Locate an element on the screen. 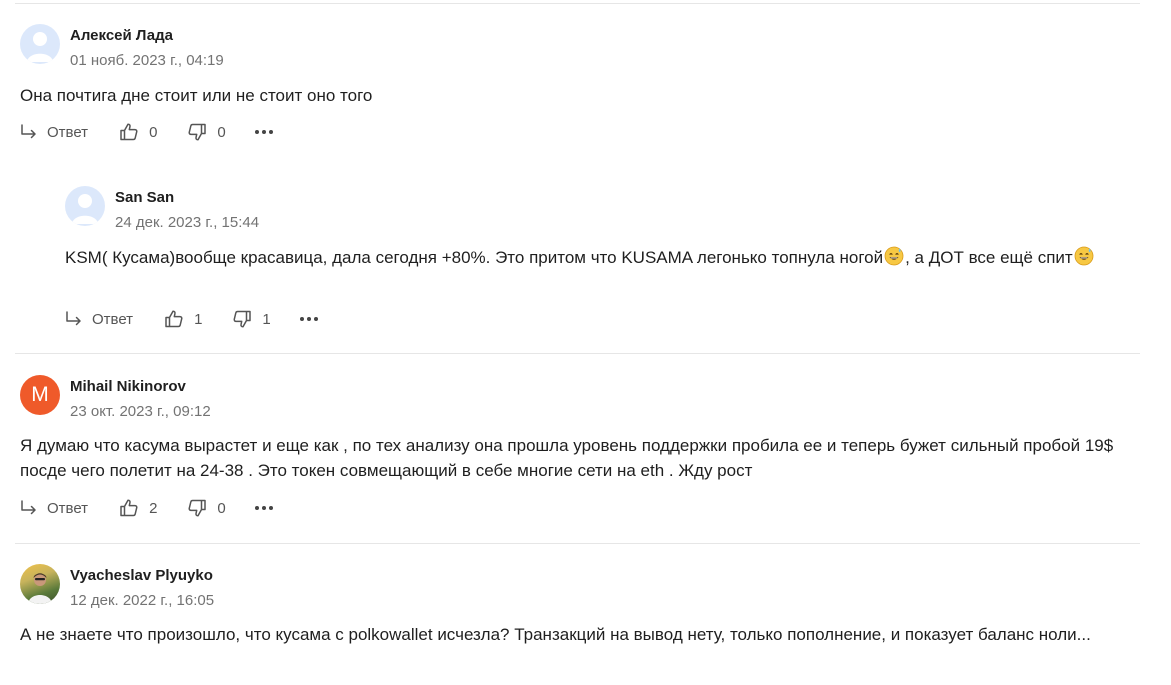  like-count: 0 is located at coordinates (153, 132).